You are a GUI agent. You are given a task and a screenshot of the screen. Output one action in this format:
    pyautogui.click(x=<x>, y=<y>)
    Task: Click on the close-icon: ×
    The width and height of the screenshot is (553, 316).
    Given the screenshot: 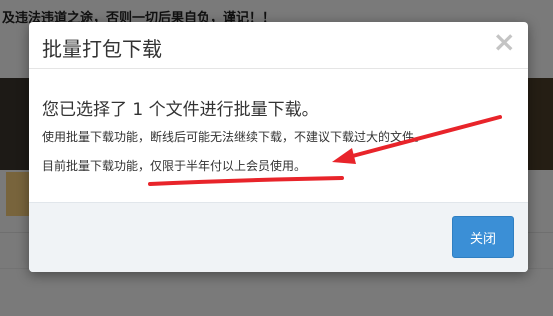 What is the action you would take?
    pyautogui.click(x=504, y=42)
    